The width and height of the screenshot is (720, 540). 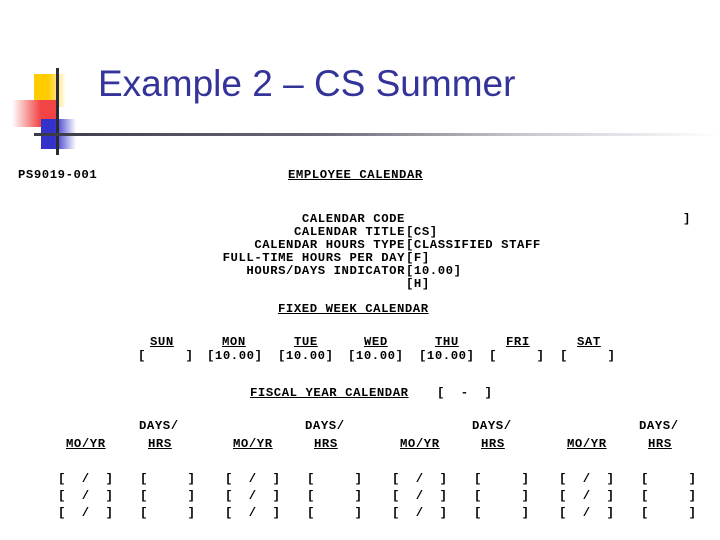 What do you see at coordinates (306, 342) in the screenshot?
I see `fixed-week-day-header: TUE` at bounding box center [306, 342].